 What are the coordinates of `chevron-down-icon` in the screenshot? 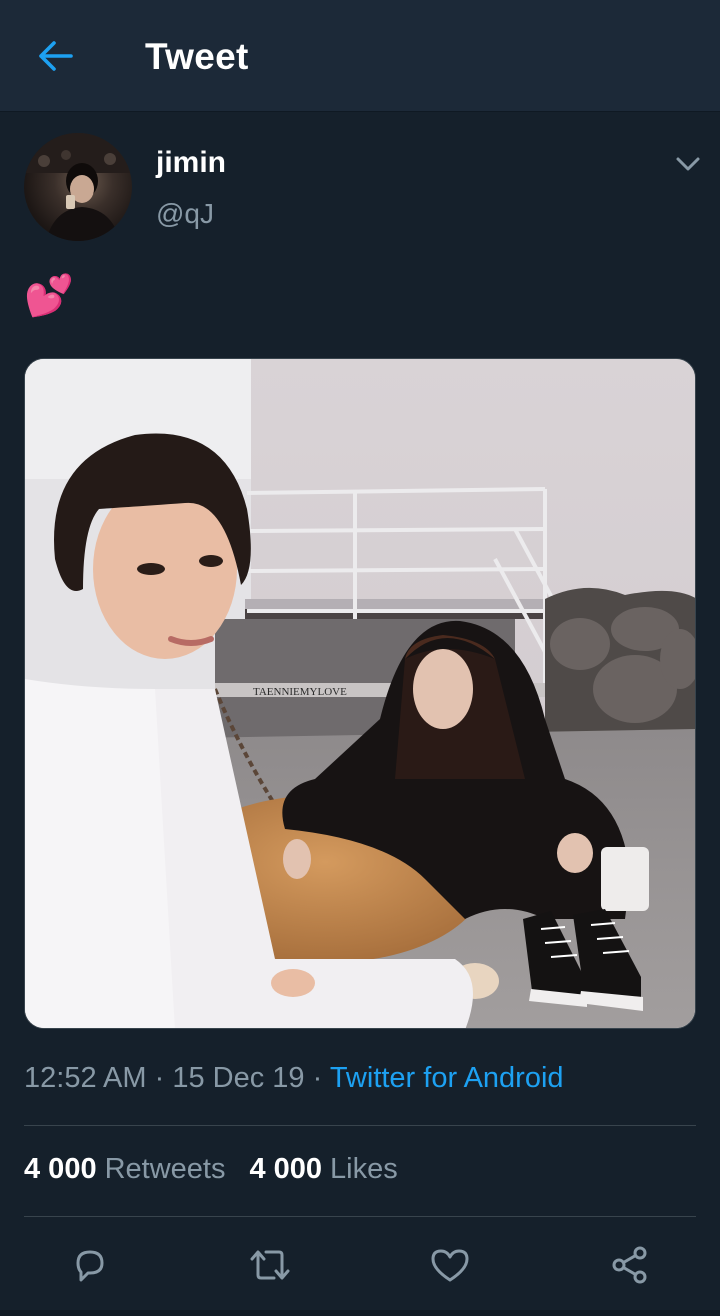 It's located at (688, 164).